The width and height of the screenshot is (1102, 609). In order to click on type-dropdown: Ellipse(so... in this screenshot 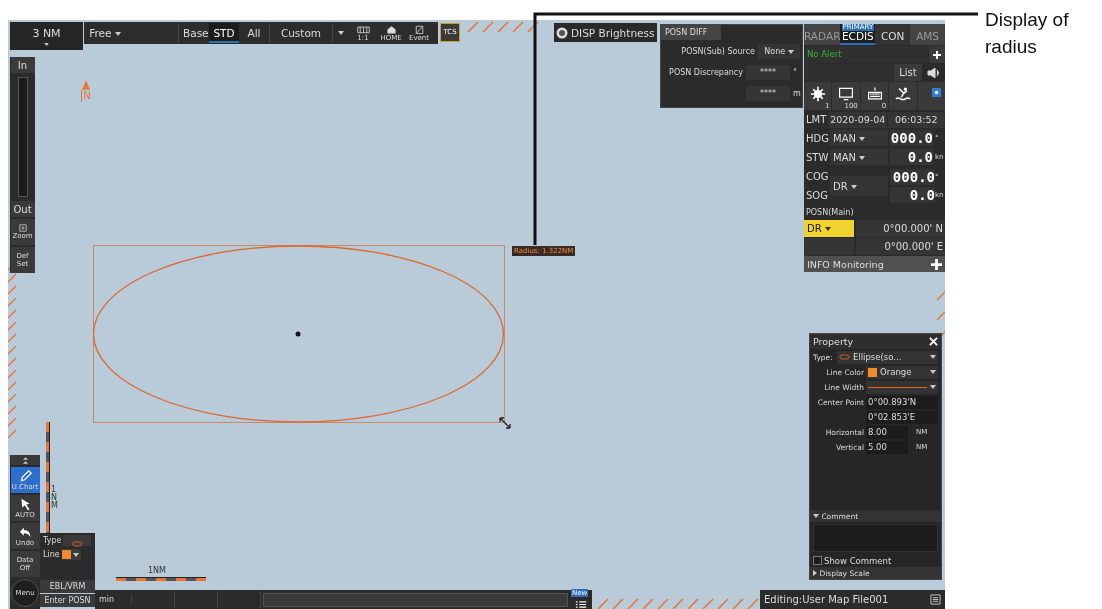, I will do `click(887, 357)`.